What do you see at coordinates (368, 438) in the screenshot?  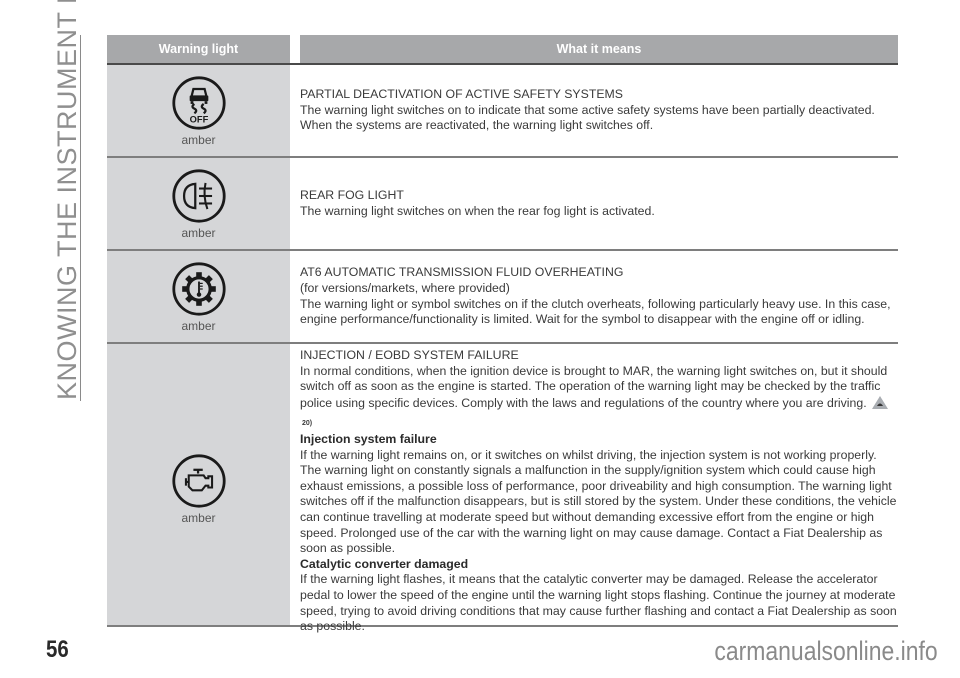 I see `subsection-heading: Injection system failure` at bounding box center [368, 438].